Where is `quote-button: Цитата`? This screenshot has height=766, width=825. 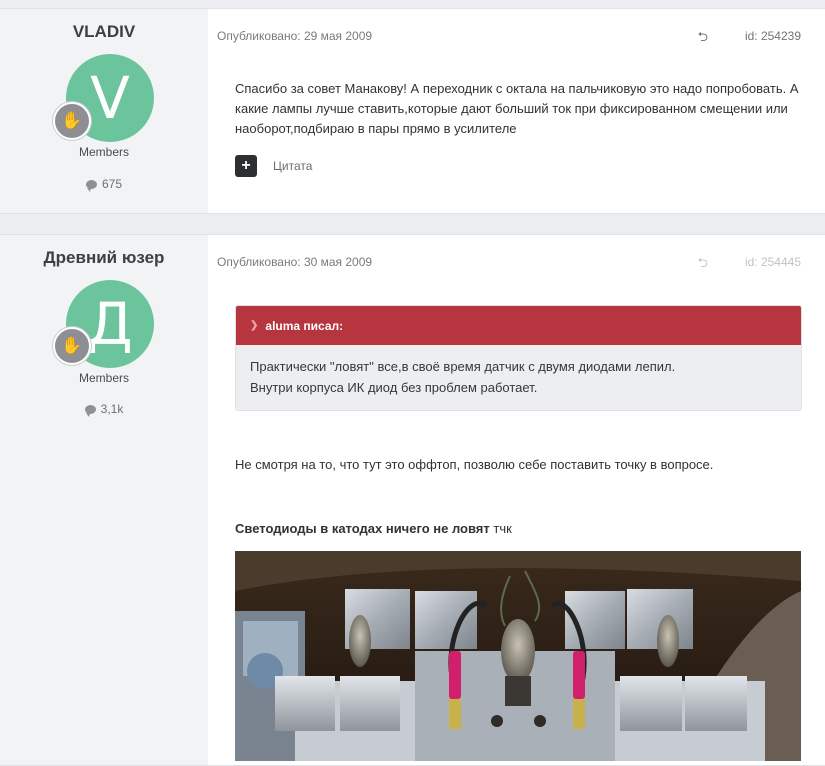
quote-button: Цитата is located at coordinates (292, 166).